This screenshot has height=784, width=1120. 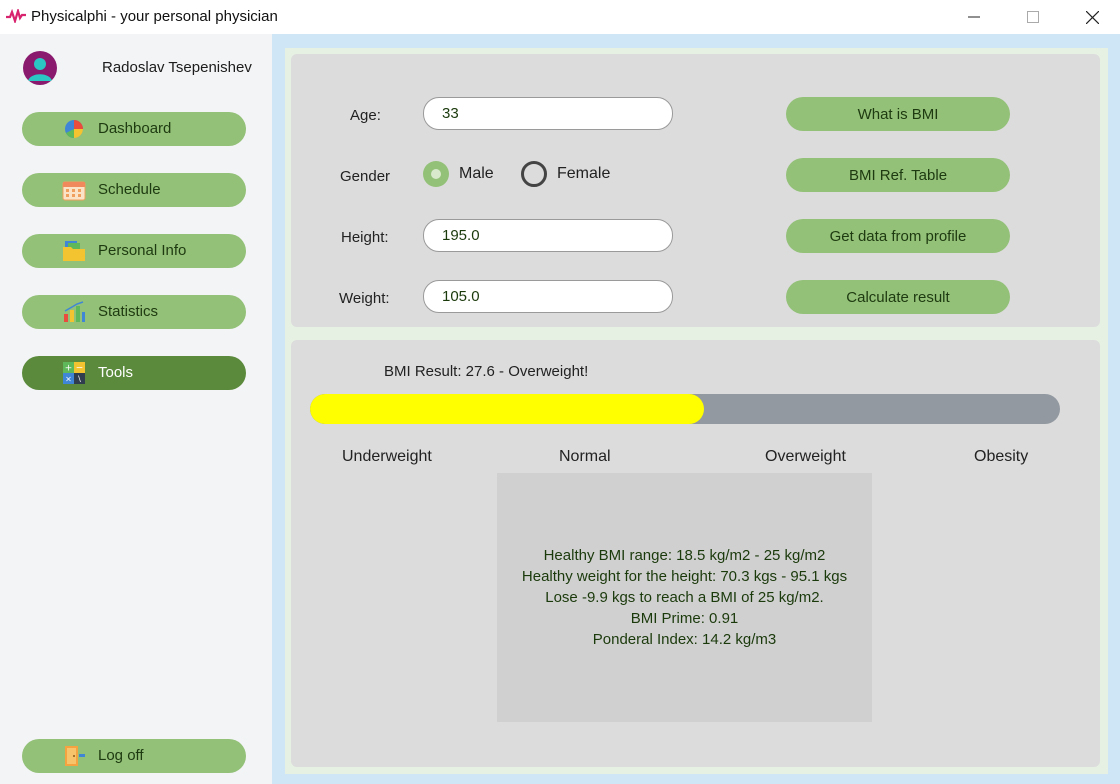 What do you see at coordinates (116, 372) in the screenshot?
I see `sidebar-item-label: Tools` at bounding box center [116, 372].